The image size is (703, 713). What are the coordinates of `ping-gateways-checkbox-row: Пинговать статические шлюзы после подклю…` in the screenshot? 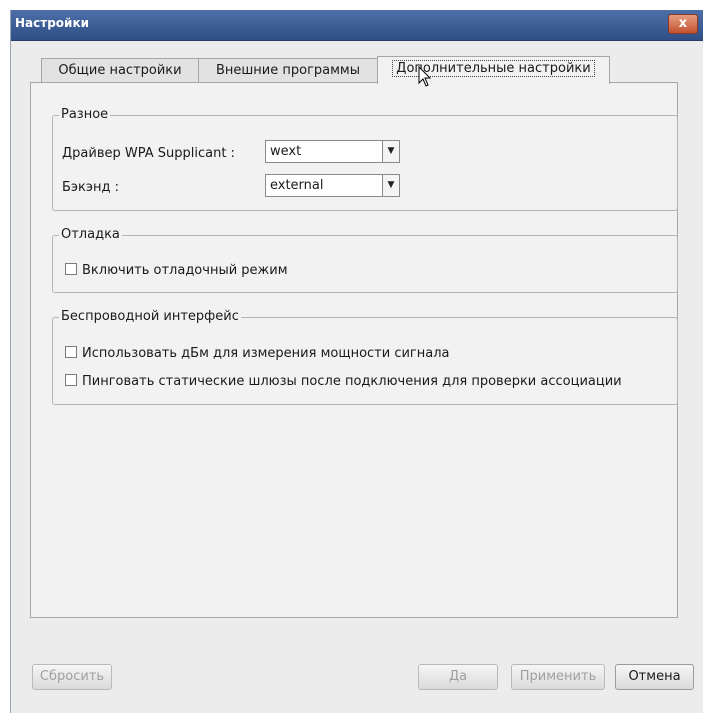 It's located at (343, 381).